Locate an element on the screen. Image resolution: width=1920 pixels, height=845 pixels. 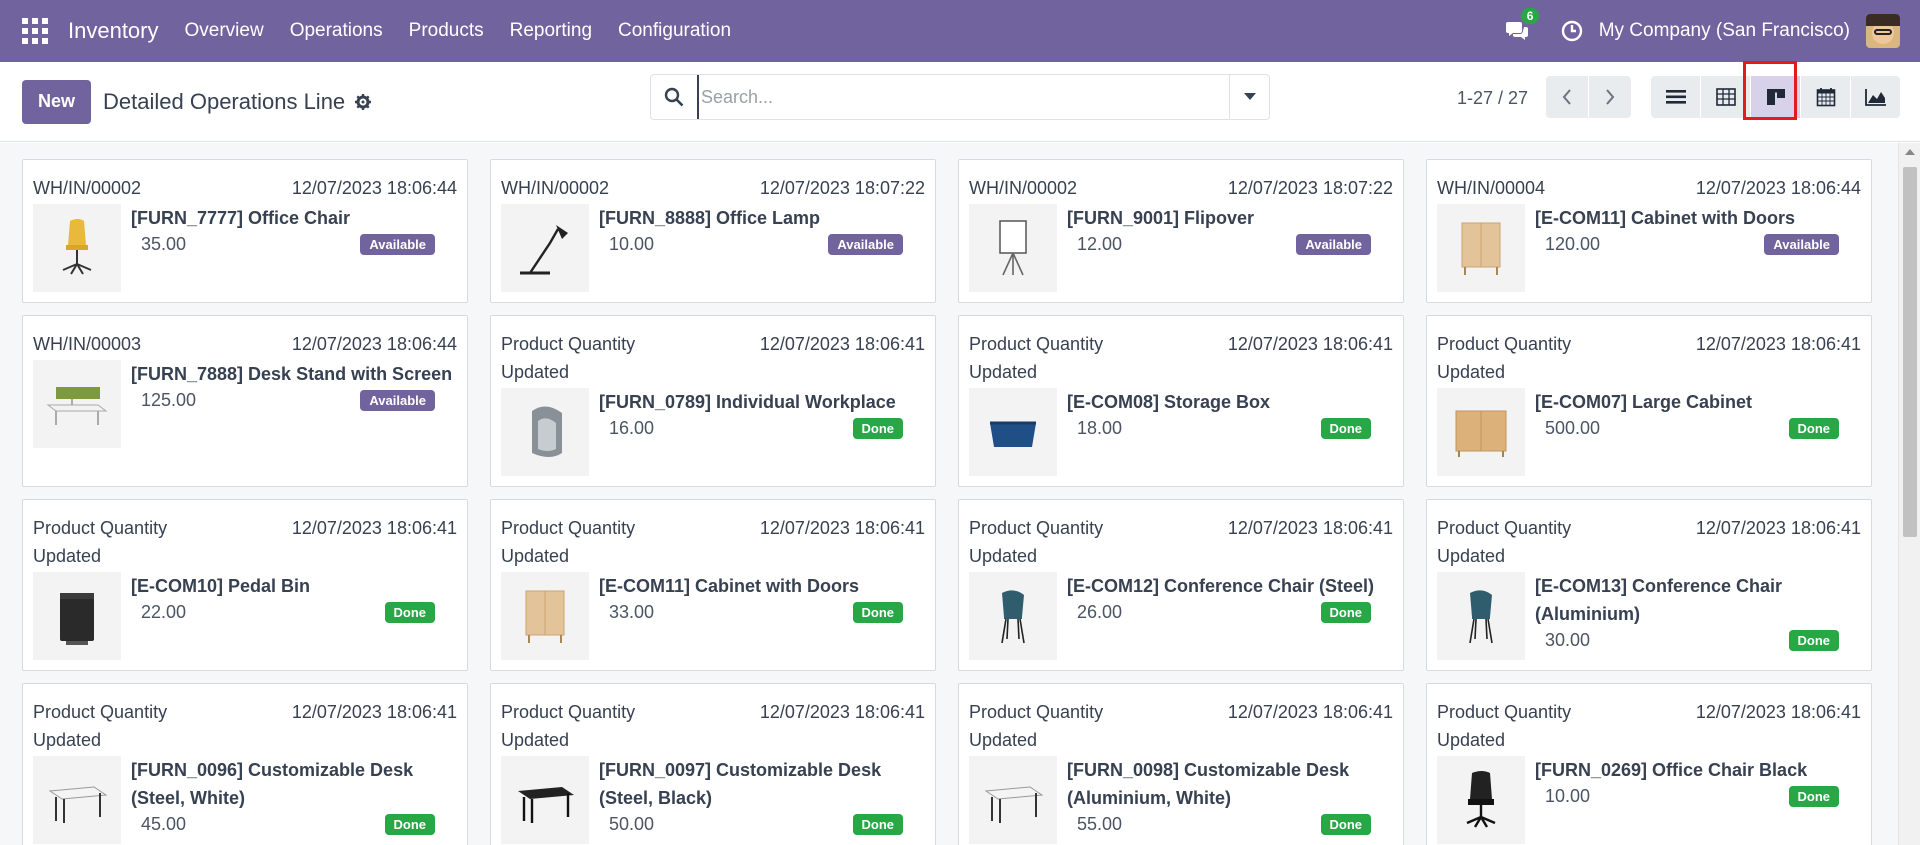
messages-count-badge: 6 is located at coordinates (1530, 16).